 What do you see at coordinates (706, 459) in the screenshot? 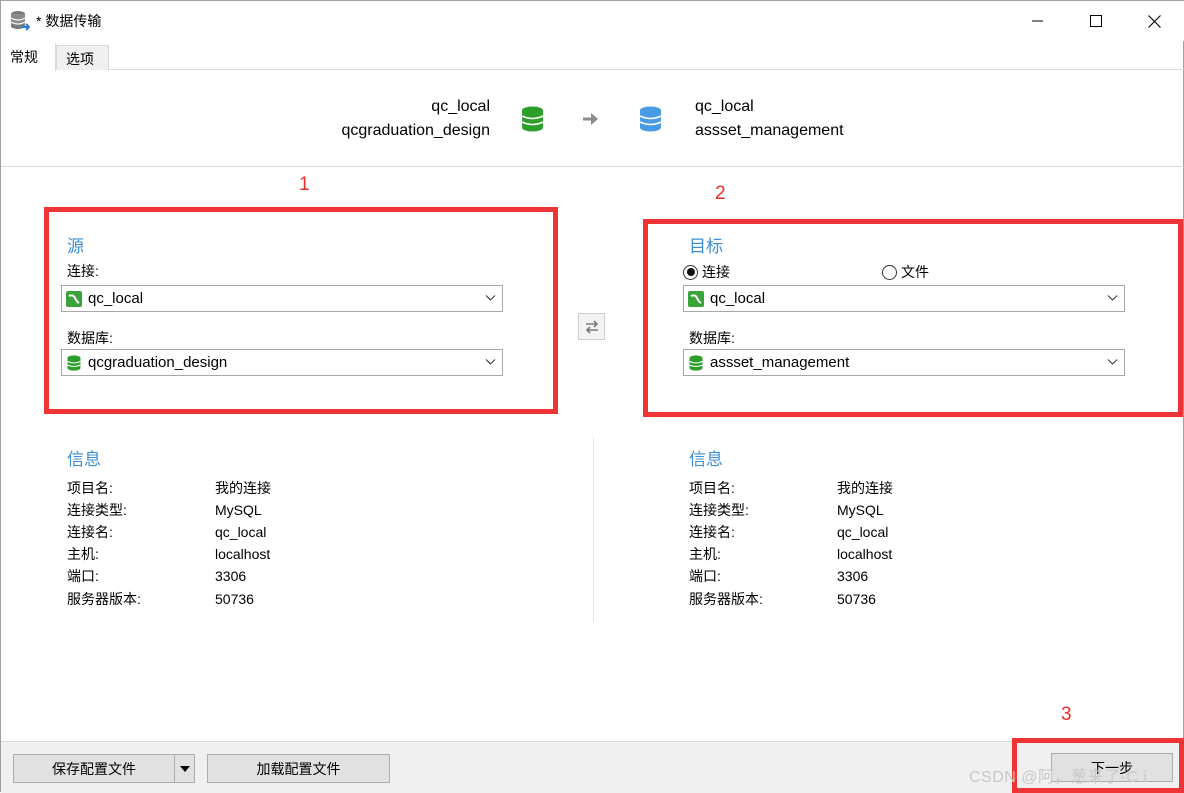
I see `target-info-title: 信息` at bounding box center [706, 459].